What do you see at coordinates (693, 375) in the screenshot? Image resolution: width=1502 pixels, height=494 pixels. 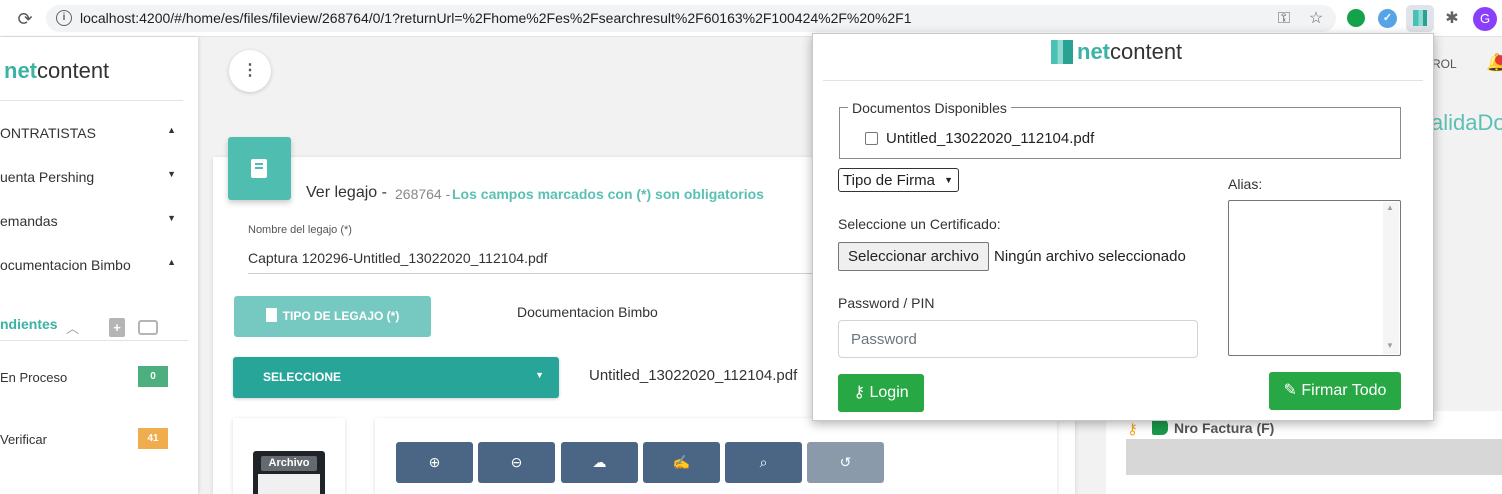 I see `file-name: Untitled_13022020_112104.pdf` at bounding box center [693, 375].